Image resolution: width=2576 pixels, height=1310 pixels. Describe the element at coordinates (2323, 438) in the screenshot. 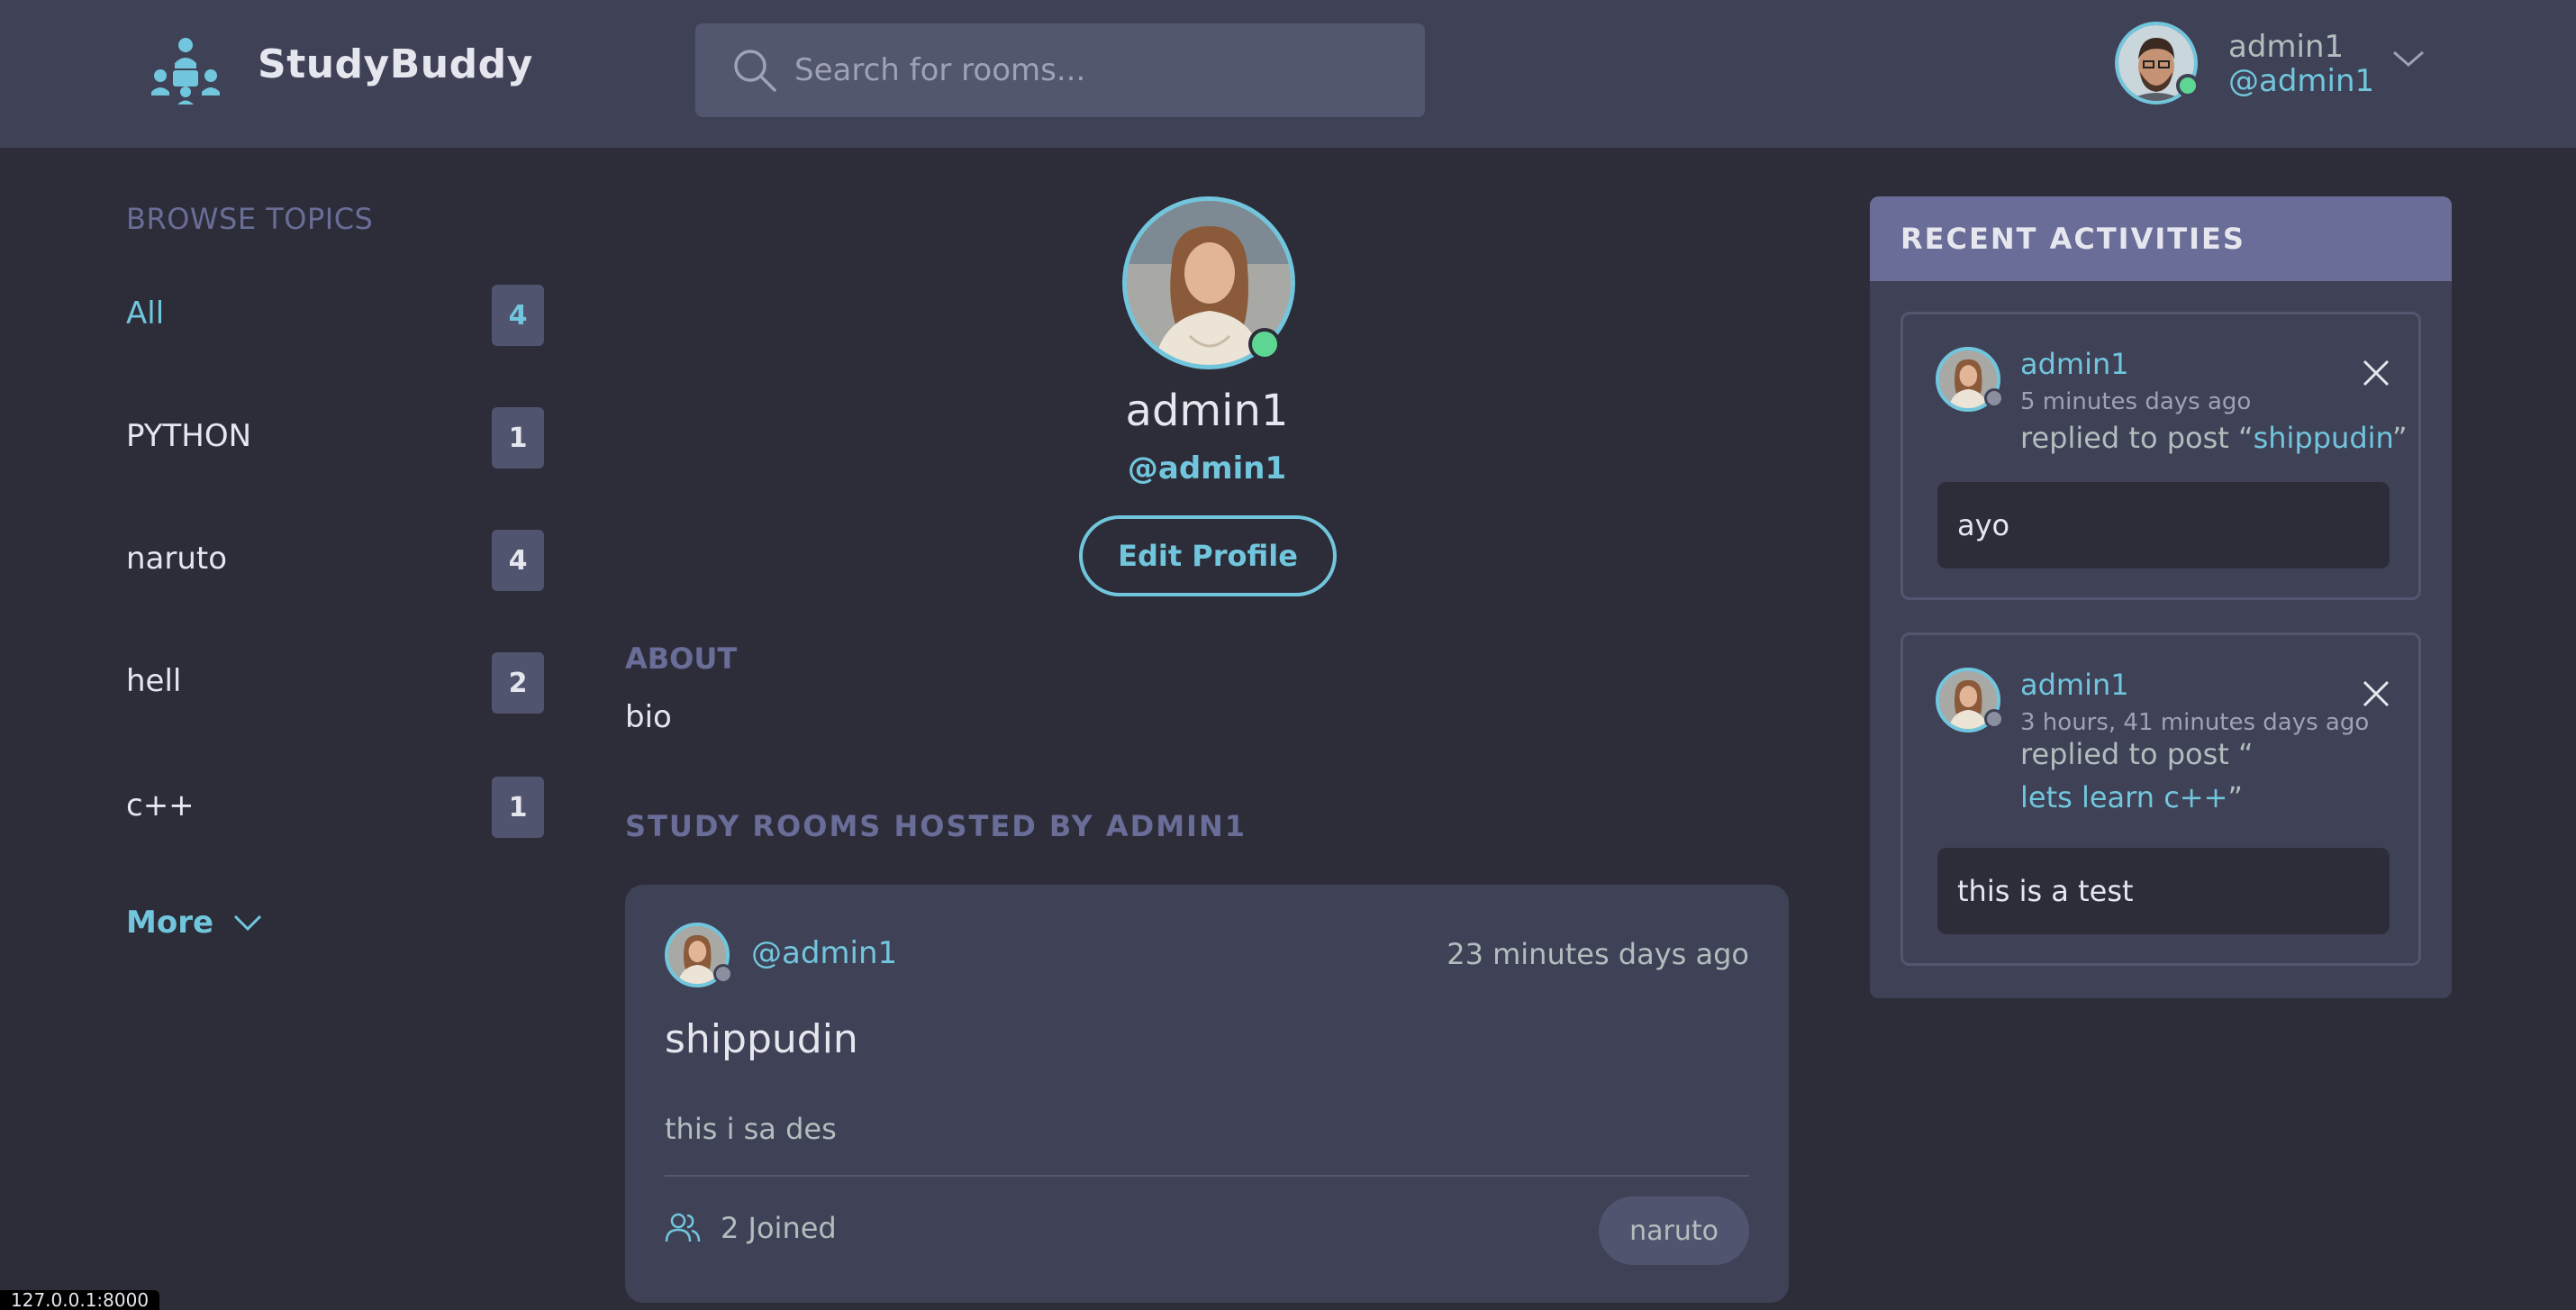

I see `post-link: shippudin` at that location.